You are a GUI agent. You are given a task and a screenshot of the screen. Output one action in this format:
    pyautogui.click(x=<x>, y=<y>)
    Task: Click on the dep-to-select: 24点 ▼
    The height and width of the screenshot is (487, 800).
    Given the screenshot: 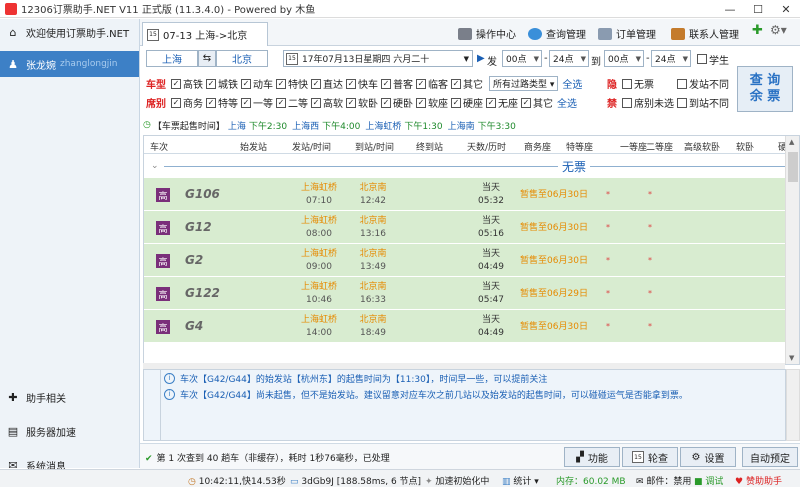 What is the action you would take?
    pyautogui.click(x=569, y=58)
    